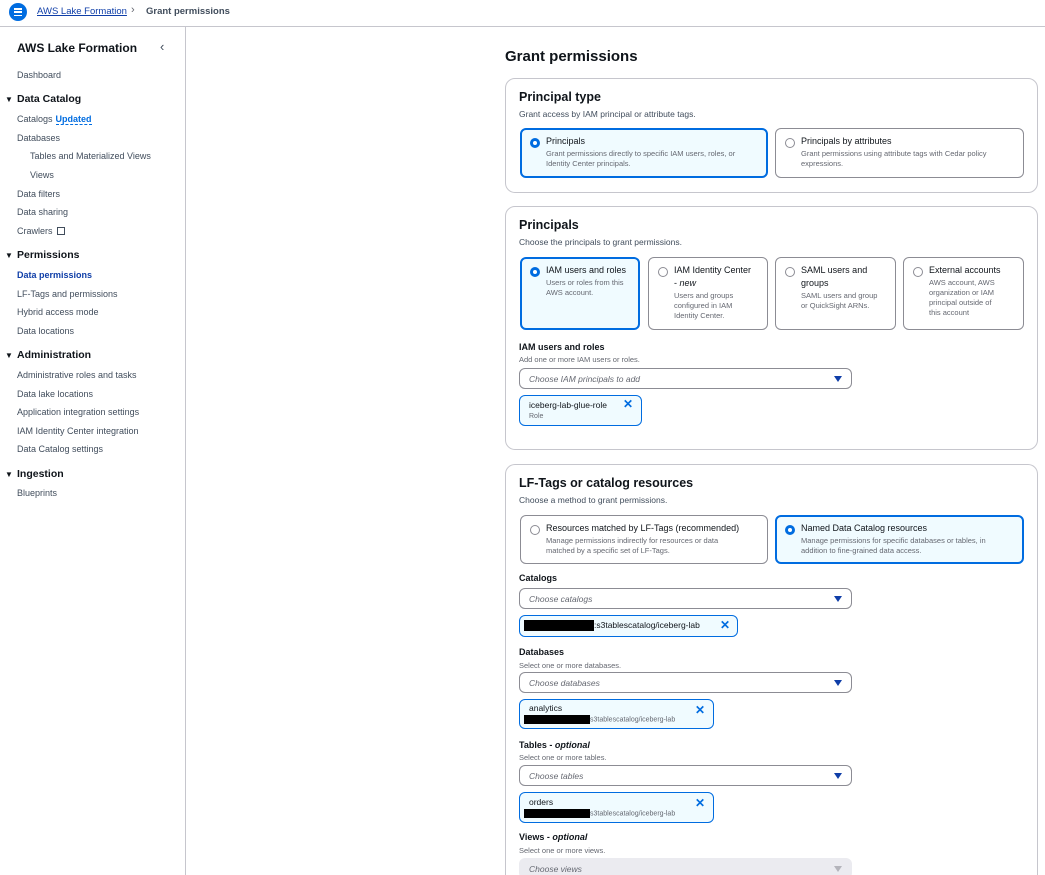 Image resolution: width=1045 pixels, height=875 pixels. I want to click on sidebar-item-dashboard: Dashboard, so click(39, 75).